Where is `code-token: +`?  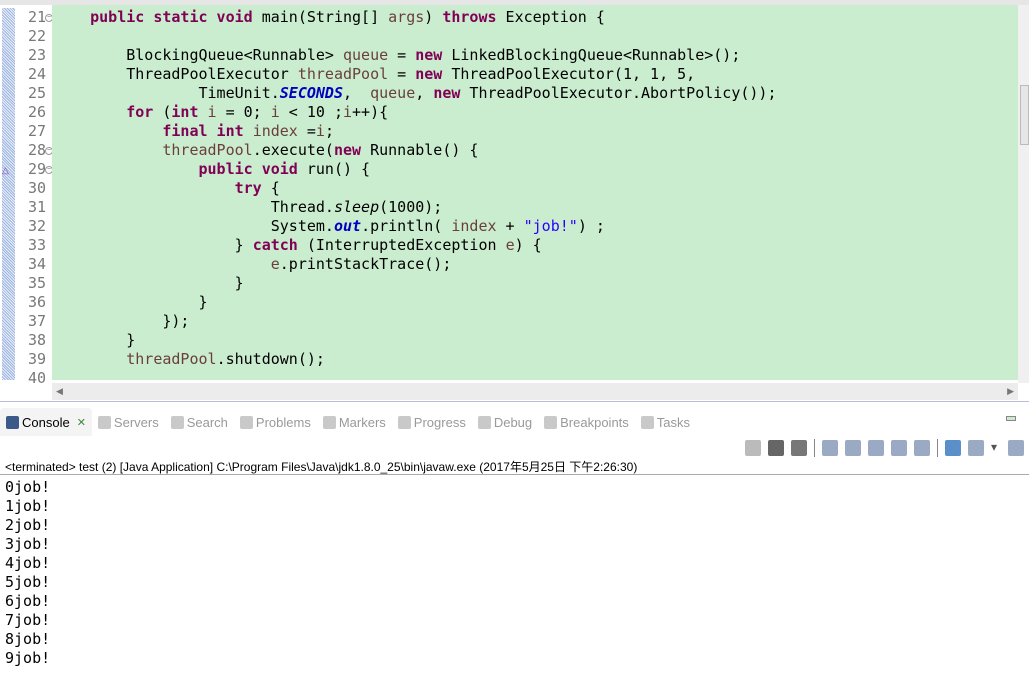
code-token: + is located at coordinates (510, 226).